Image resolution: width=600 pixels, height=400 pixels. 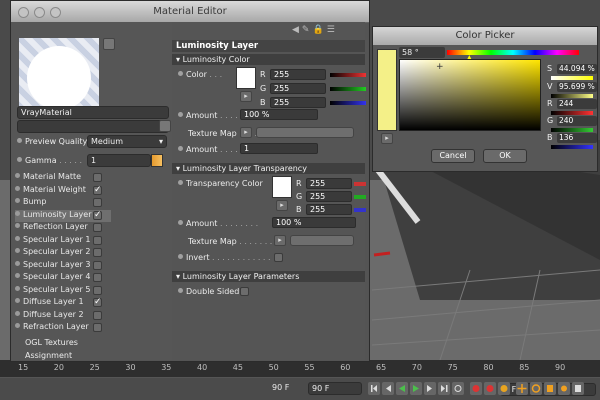 I want to click on t-g-field: 255, so click(x=329, y=196).